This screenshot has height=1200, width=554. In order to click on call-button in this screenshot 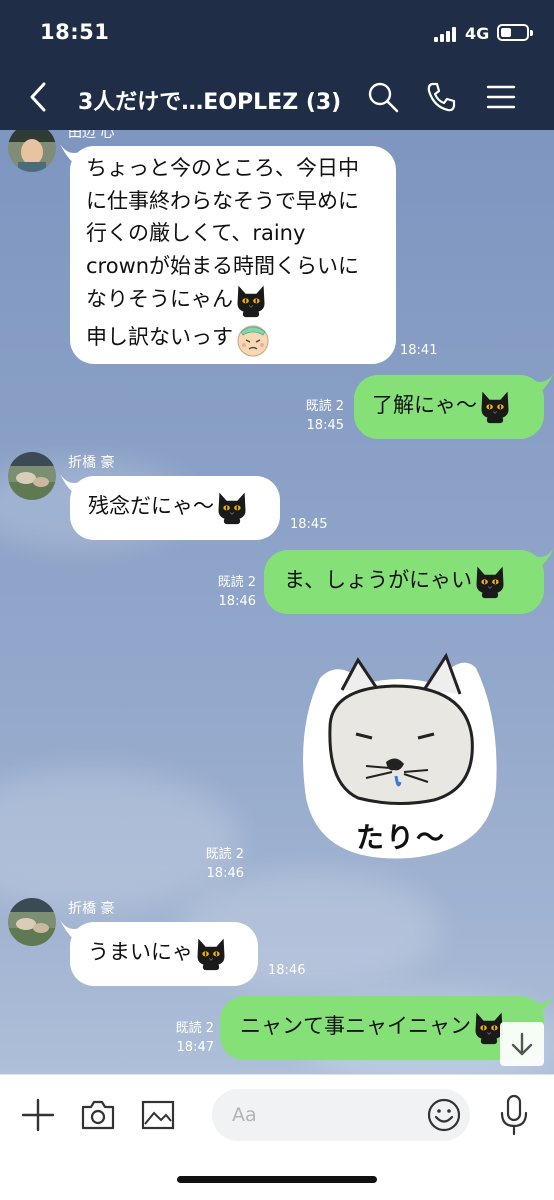, I will do `click(441, 97)`.